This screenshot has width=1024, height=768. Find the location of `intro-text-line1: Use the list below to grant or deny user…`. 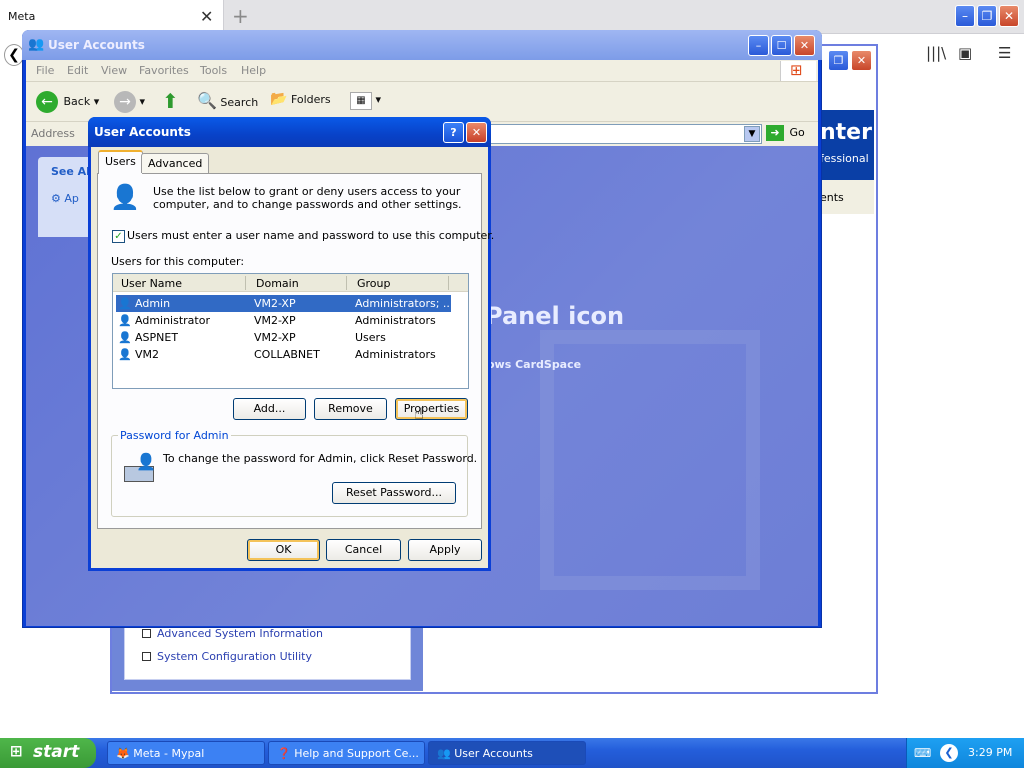

intro-text-line1: Use the list below to grant or deny user… is located at coordinates (307, 191).